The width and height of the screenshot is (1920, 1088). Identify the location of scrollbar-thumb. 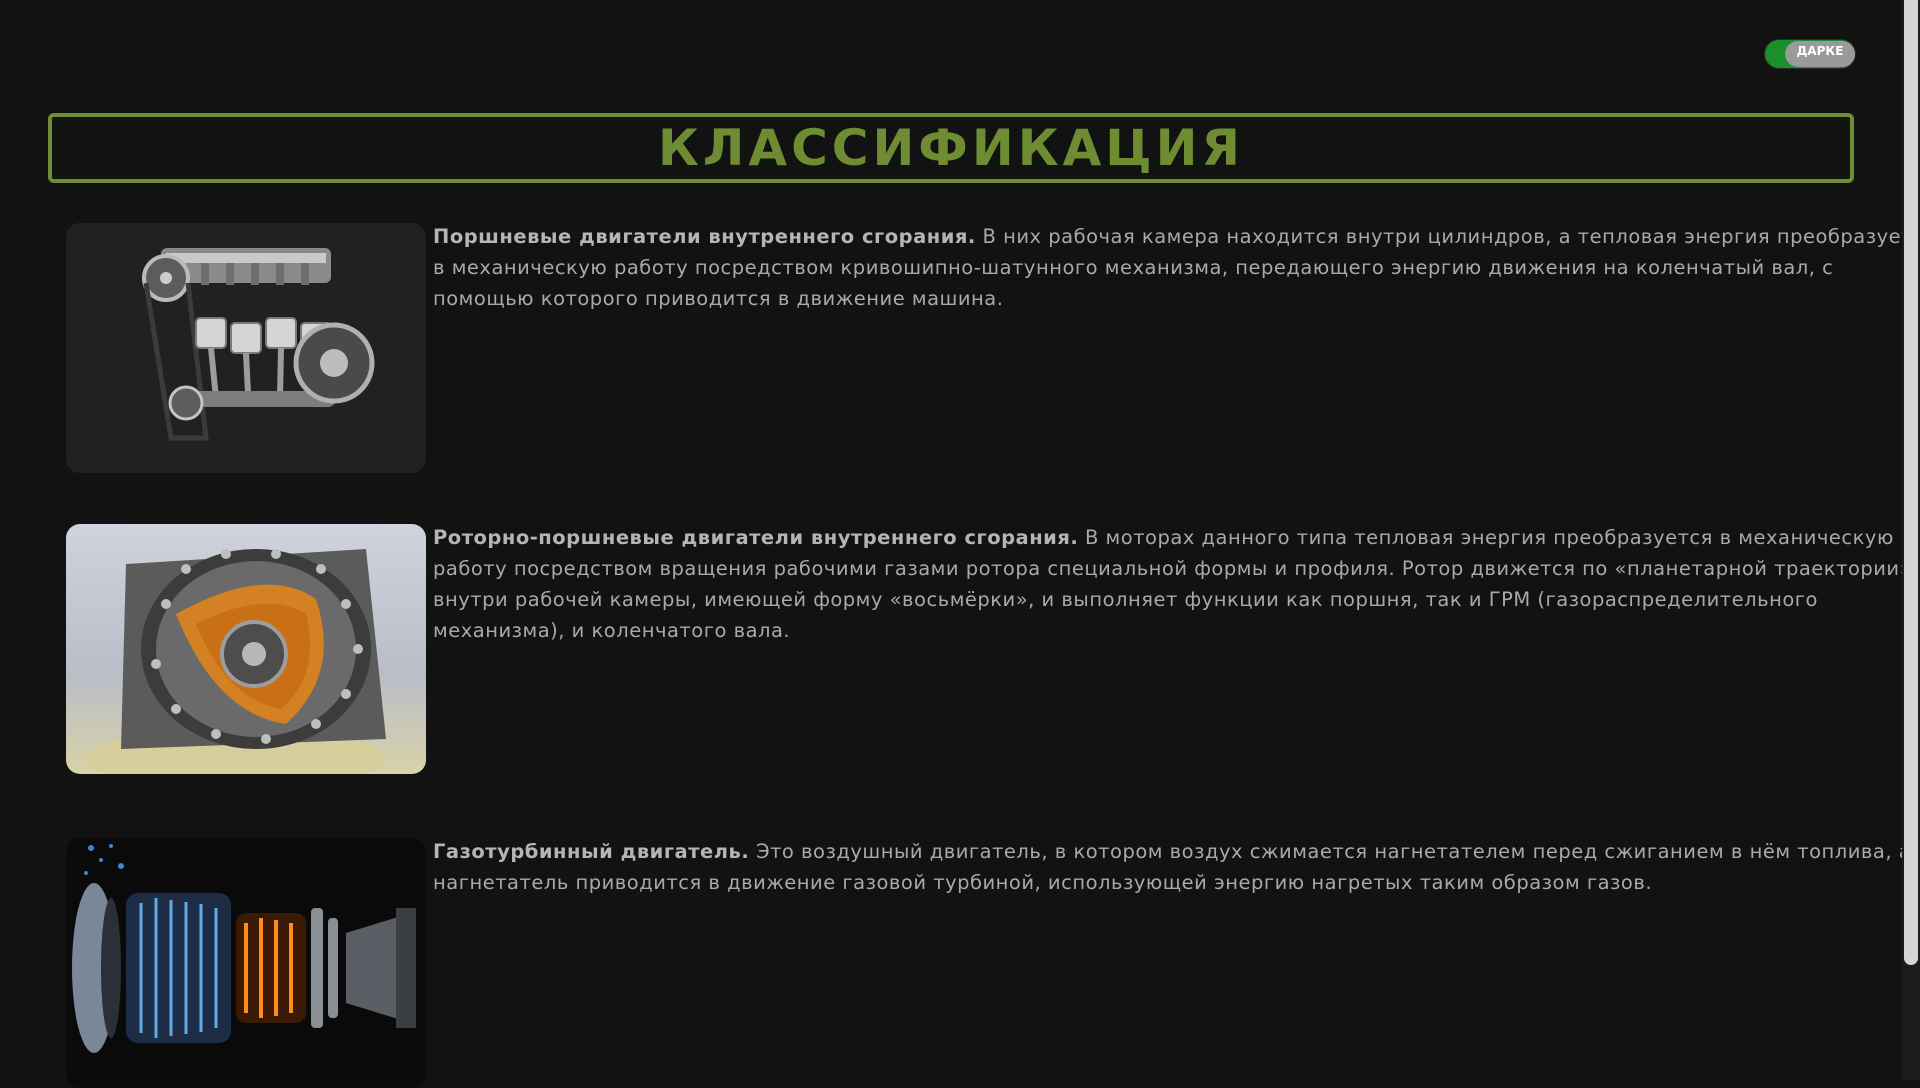
(1911, 482).